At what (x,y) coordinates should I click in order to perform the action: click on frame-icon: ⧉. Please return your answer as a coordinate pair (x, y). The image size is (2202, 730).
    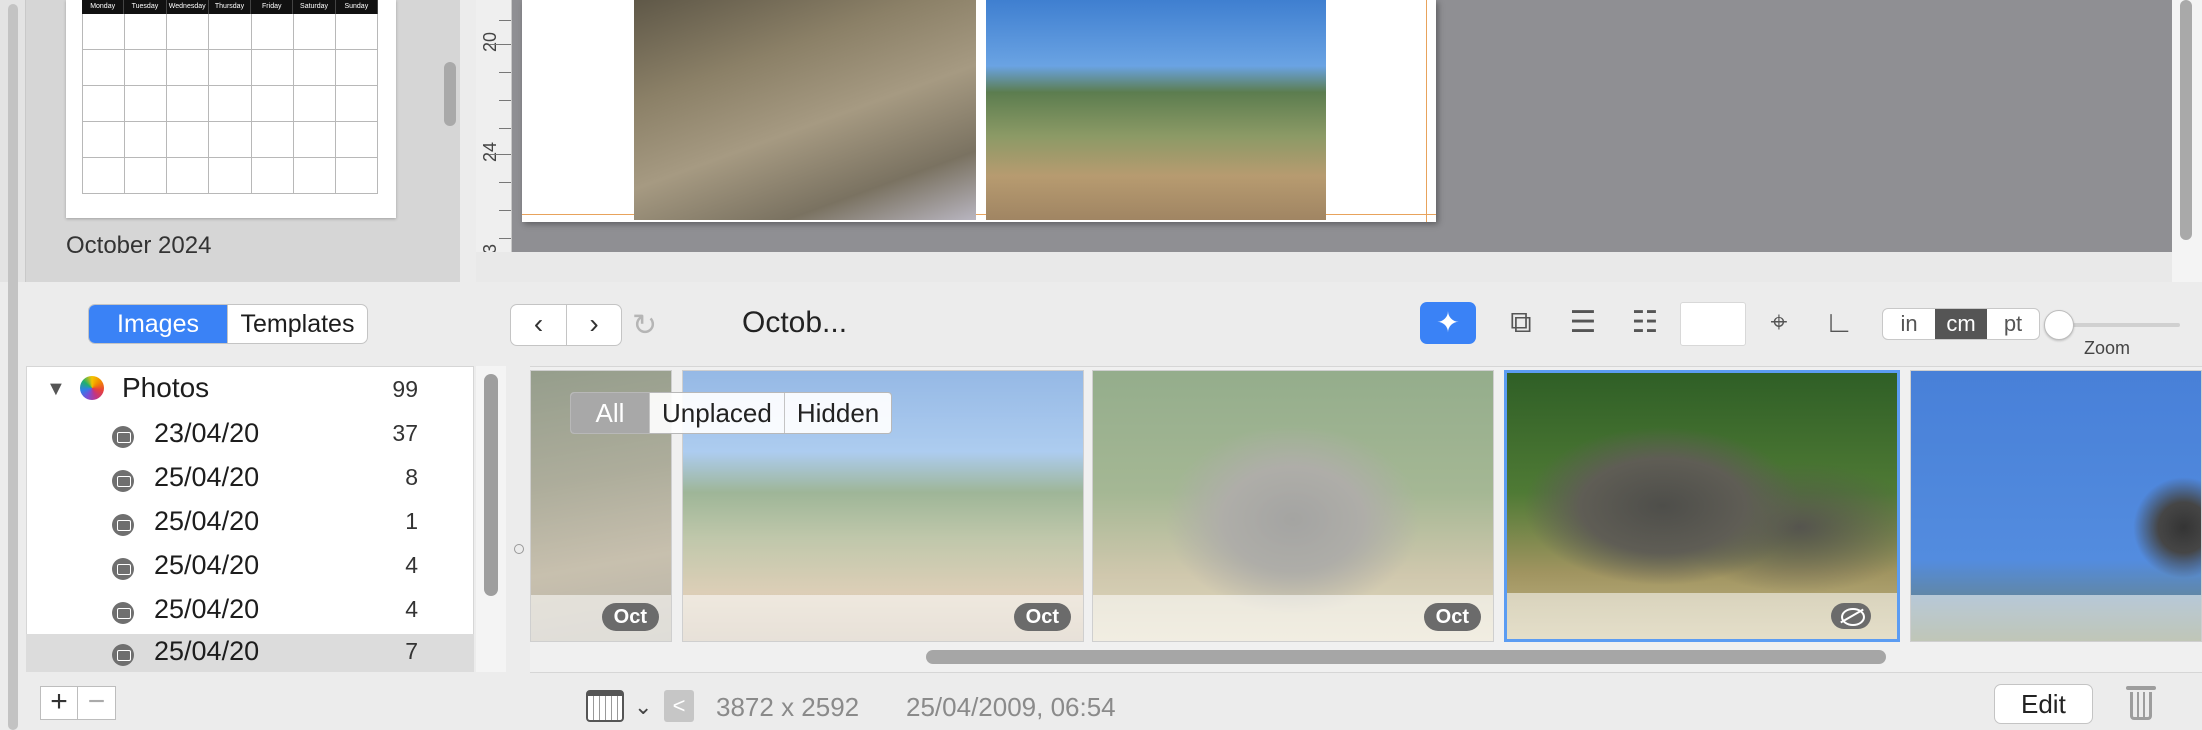
    Looking at the image, I should click on (1521, 323).